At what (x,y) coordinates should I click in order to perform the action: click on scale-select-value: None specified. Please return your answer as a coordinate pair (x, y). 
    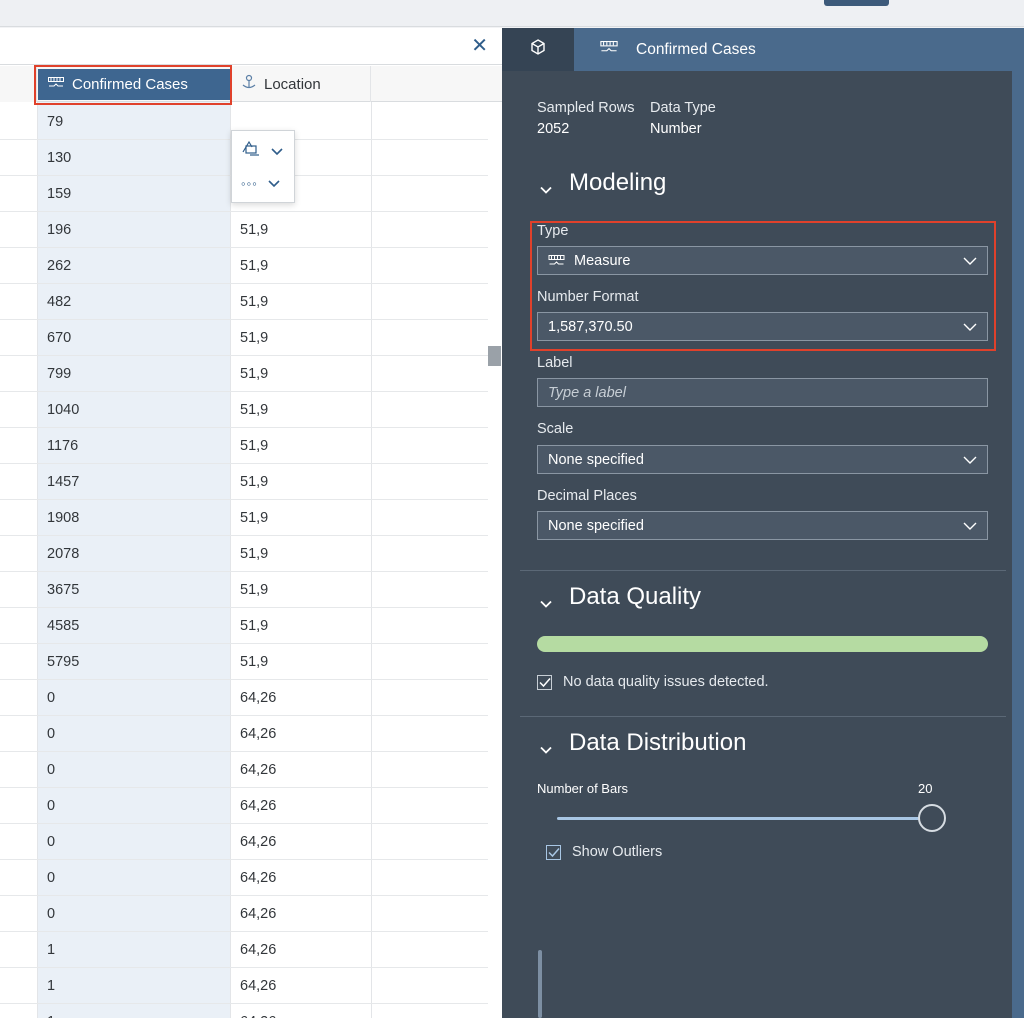
    Looking at the image, I should click on (596, 459).